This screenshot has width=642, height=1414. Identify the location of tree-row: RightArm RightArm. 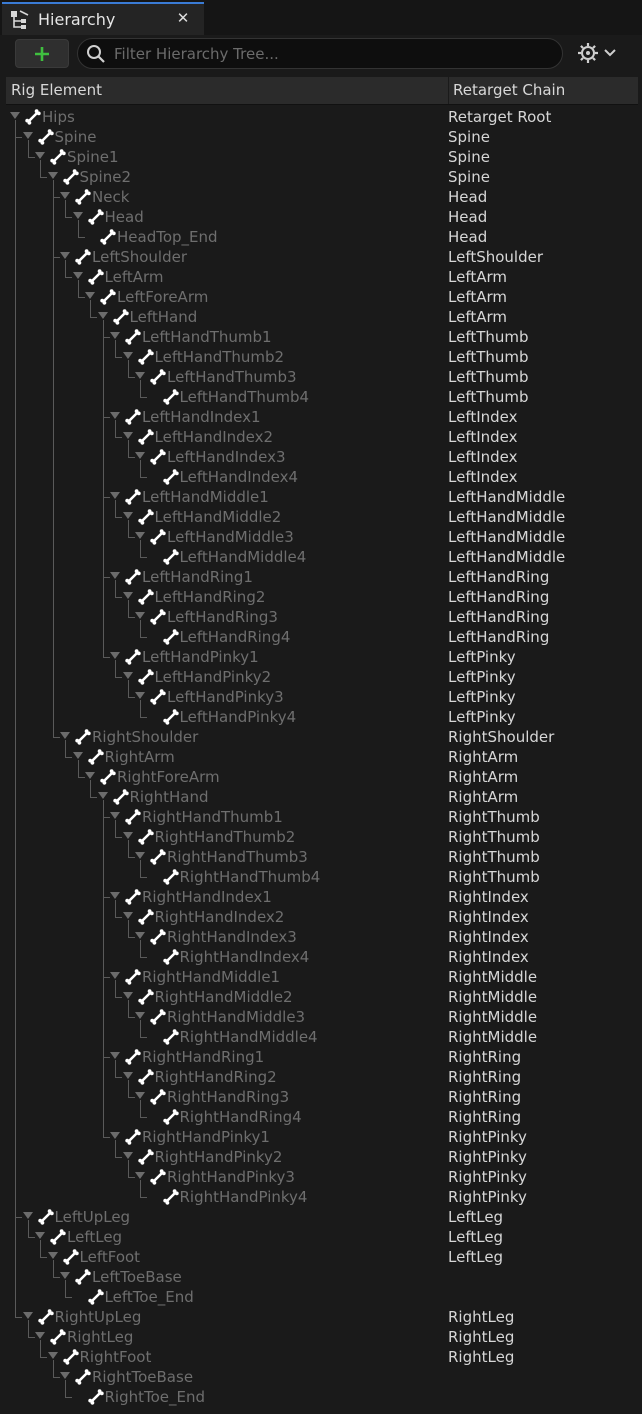
(321, 757).